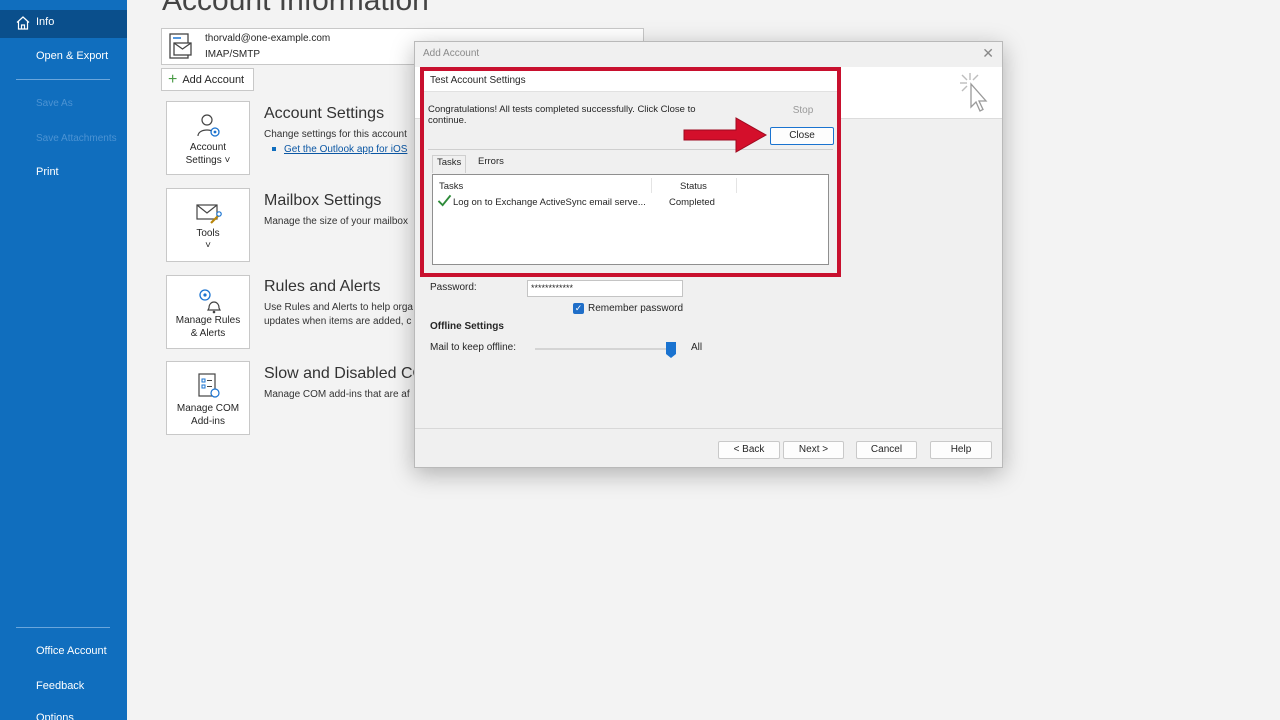 This screenshot has width=1280, height=720. Describe the element at coordinates (54, 103) in the screenshot. I see `nav-item-save-as: Save As` at that location.